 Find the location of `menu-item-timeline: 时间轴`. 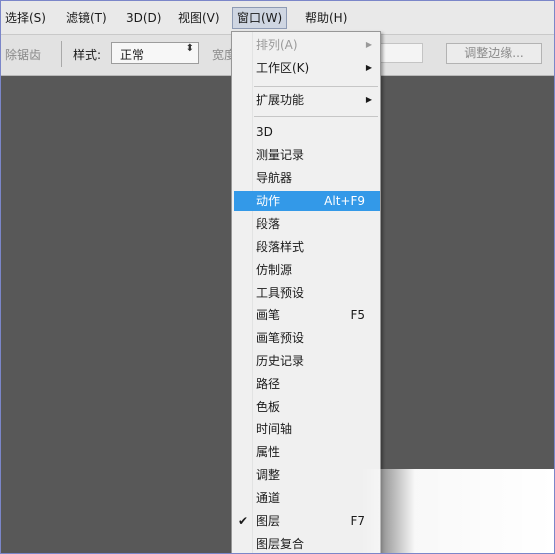

menu-item-timeline: 时间轴 is located at coordinates (307, 429).